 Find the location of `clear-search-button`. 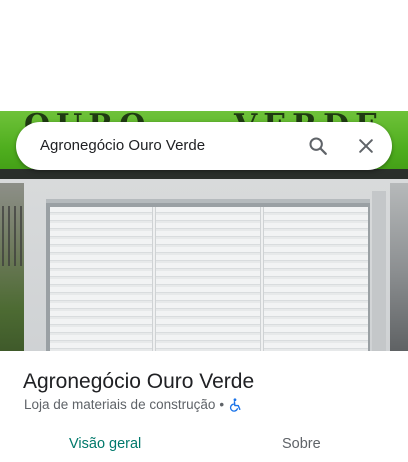

clear-search-button is located at coordinates (366, 146).